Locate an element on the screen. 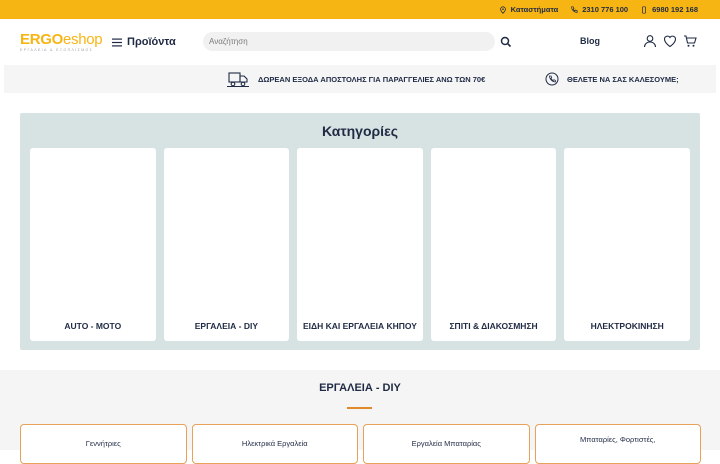  subcategory-label: Εργαλεία Μπαταρίας is located at coordinates (446, 443).